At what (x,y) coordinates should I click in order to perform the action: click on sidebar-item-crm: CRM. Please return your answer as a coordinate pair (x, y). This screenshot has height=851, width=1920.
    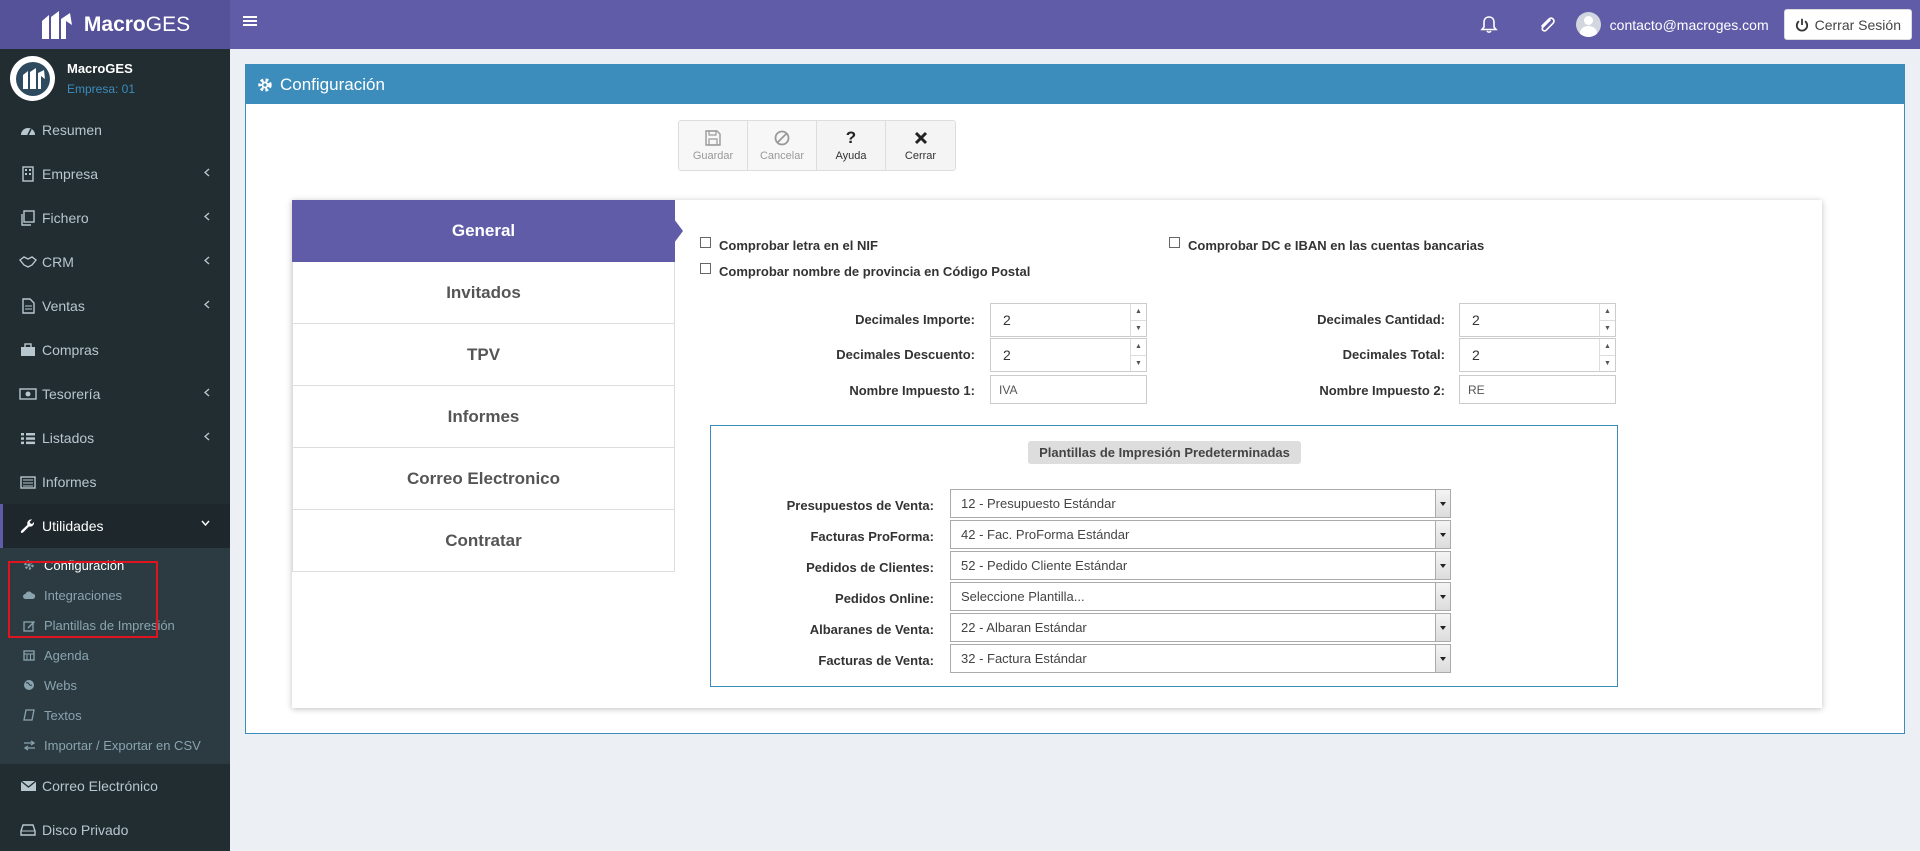
    Looking at the image, I should click on (115, 262).